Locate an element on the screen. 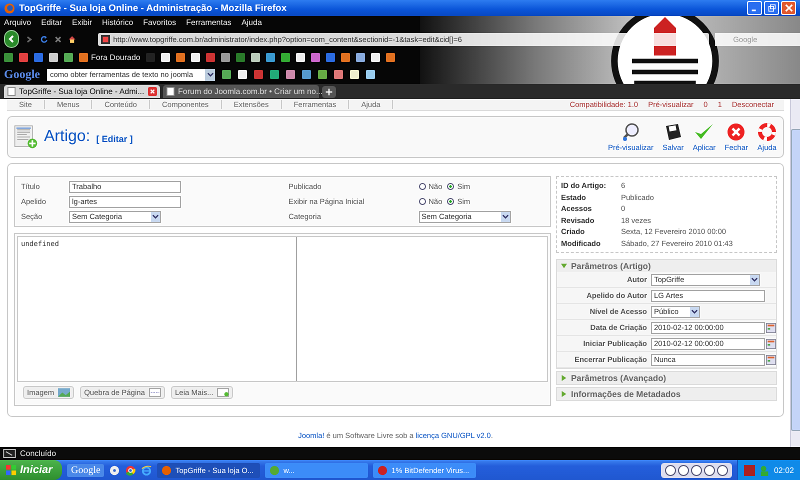  forward-icon is located at coordinates (29, 39).